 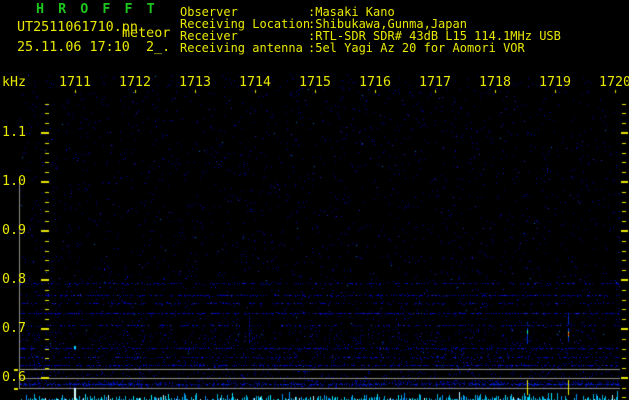 I want to click on filename-label: UT2511061710.pn, so click(x=77, y=27).